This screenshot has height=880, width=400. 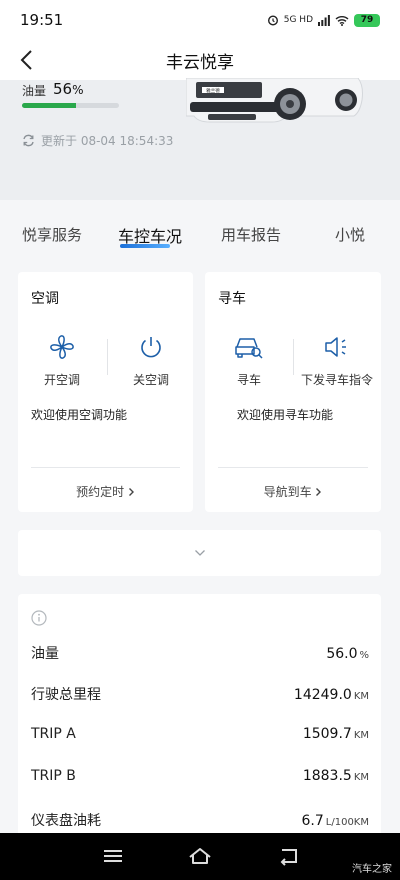 I want to click on stat-value: 14249.0 KM, so click(x=331, y=695).